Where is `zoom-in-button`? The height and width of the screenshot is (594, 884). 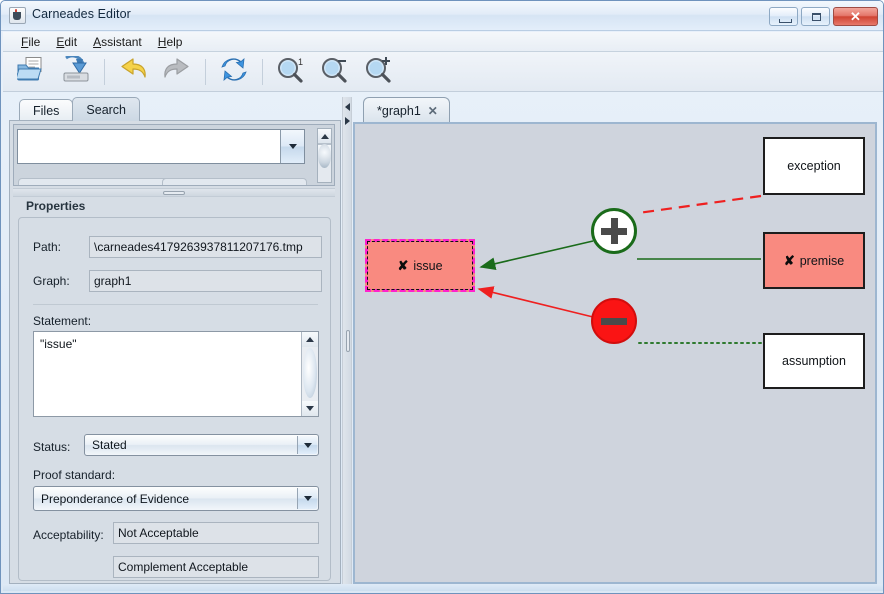 zoom-in-button is located at coordinates (379, 72).